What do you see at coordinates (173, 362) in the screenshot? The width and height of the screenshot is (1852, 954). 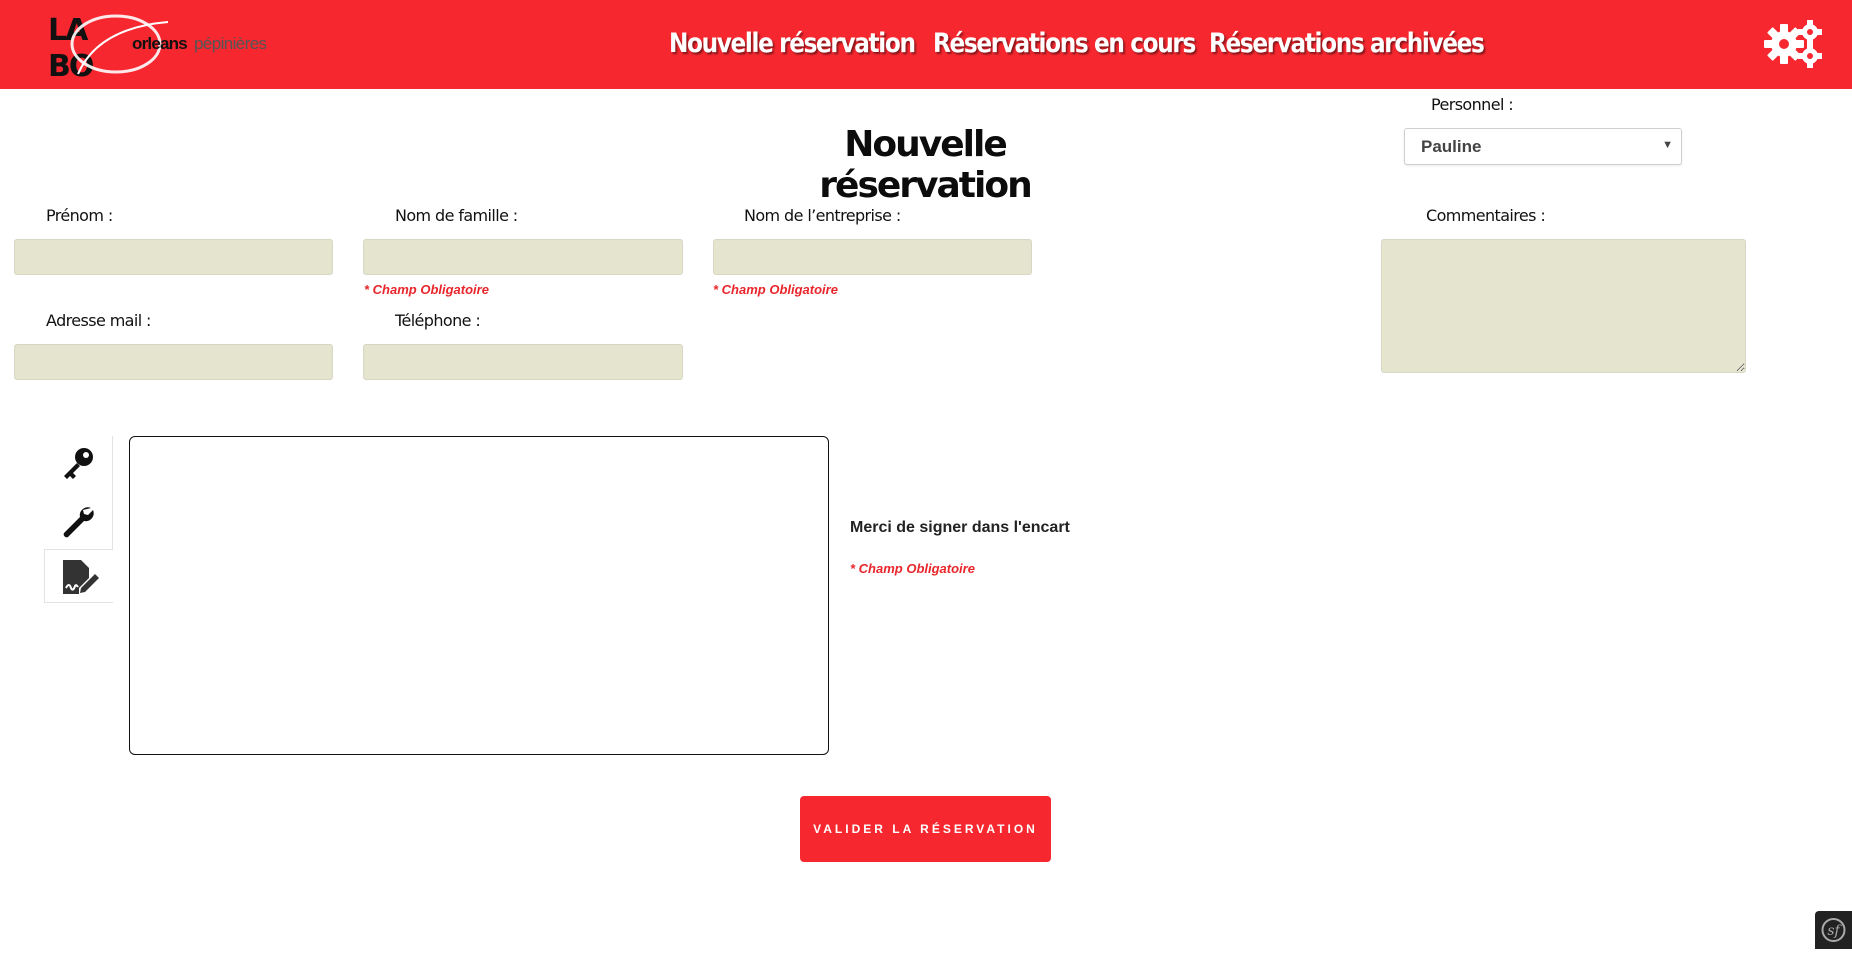 I see `email-input` at bounding box center [173, 362].